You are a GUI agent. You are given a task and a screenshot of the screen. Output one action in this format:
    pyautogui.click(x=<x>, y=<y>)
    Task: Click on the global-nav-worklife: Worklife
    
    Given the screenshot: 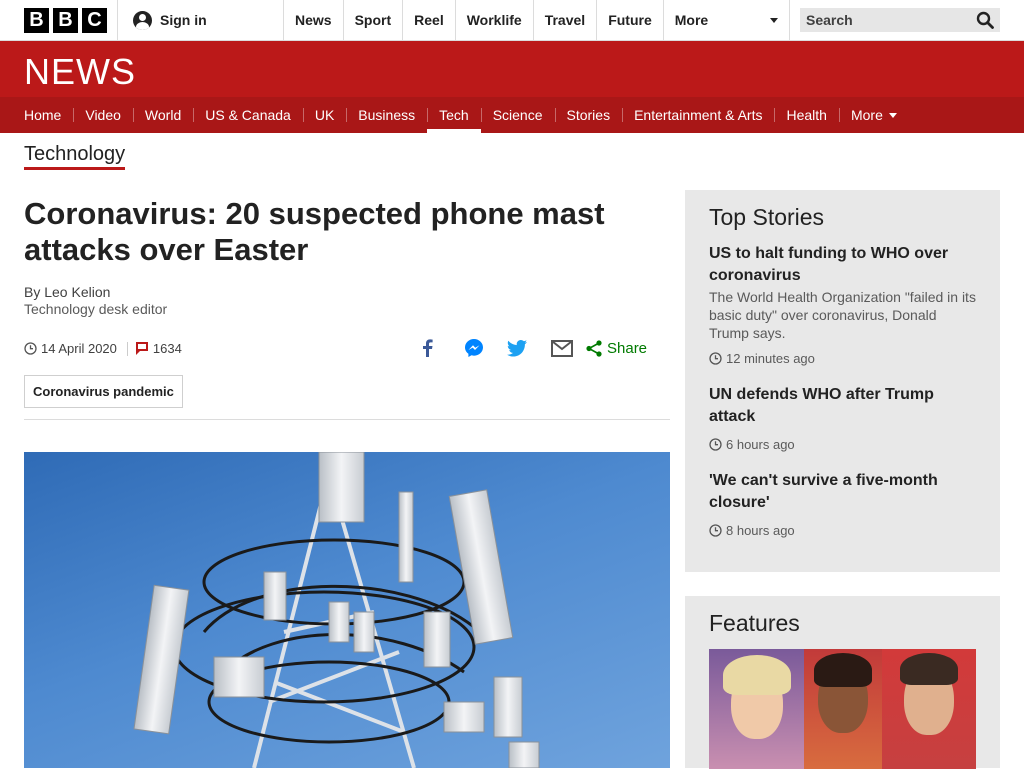 What is the action you would take?
    pyautogui.click(x=495, y=20)
    